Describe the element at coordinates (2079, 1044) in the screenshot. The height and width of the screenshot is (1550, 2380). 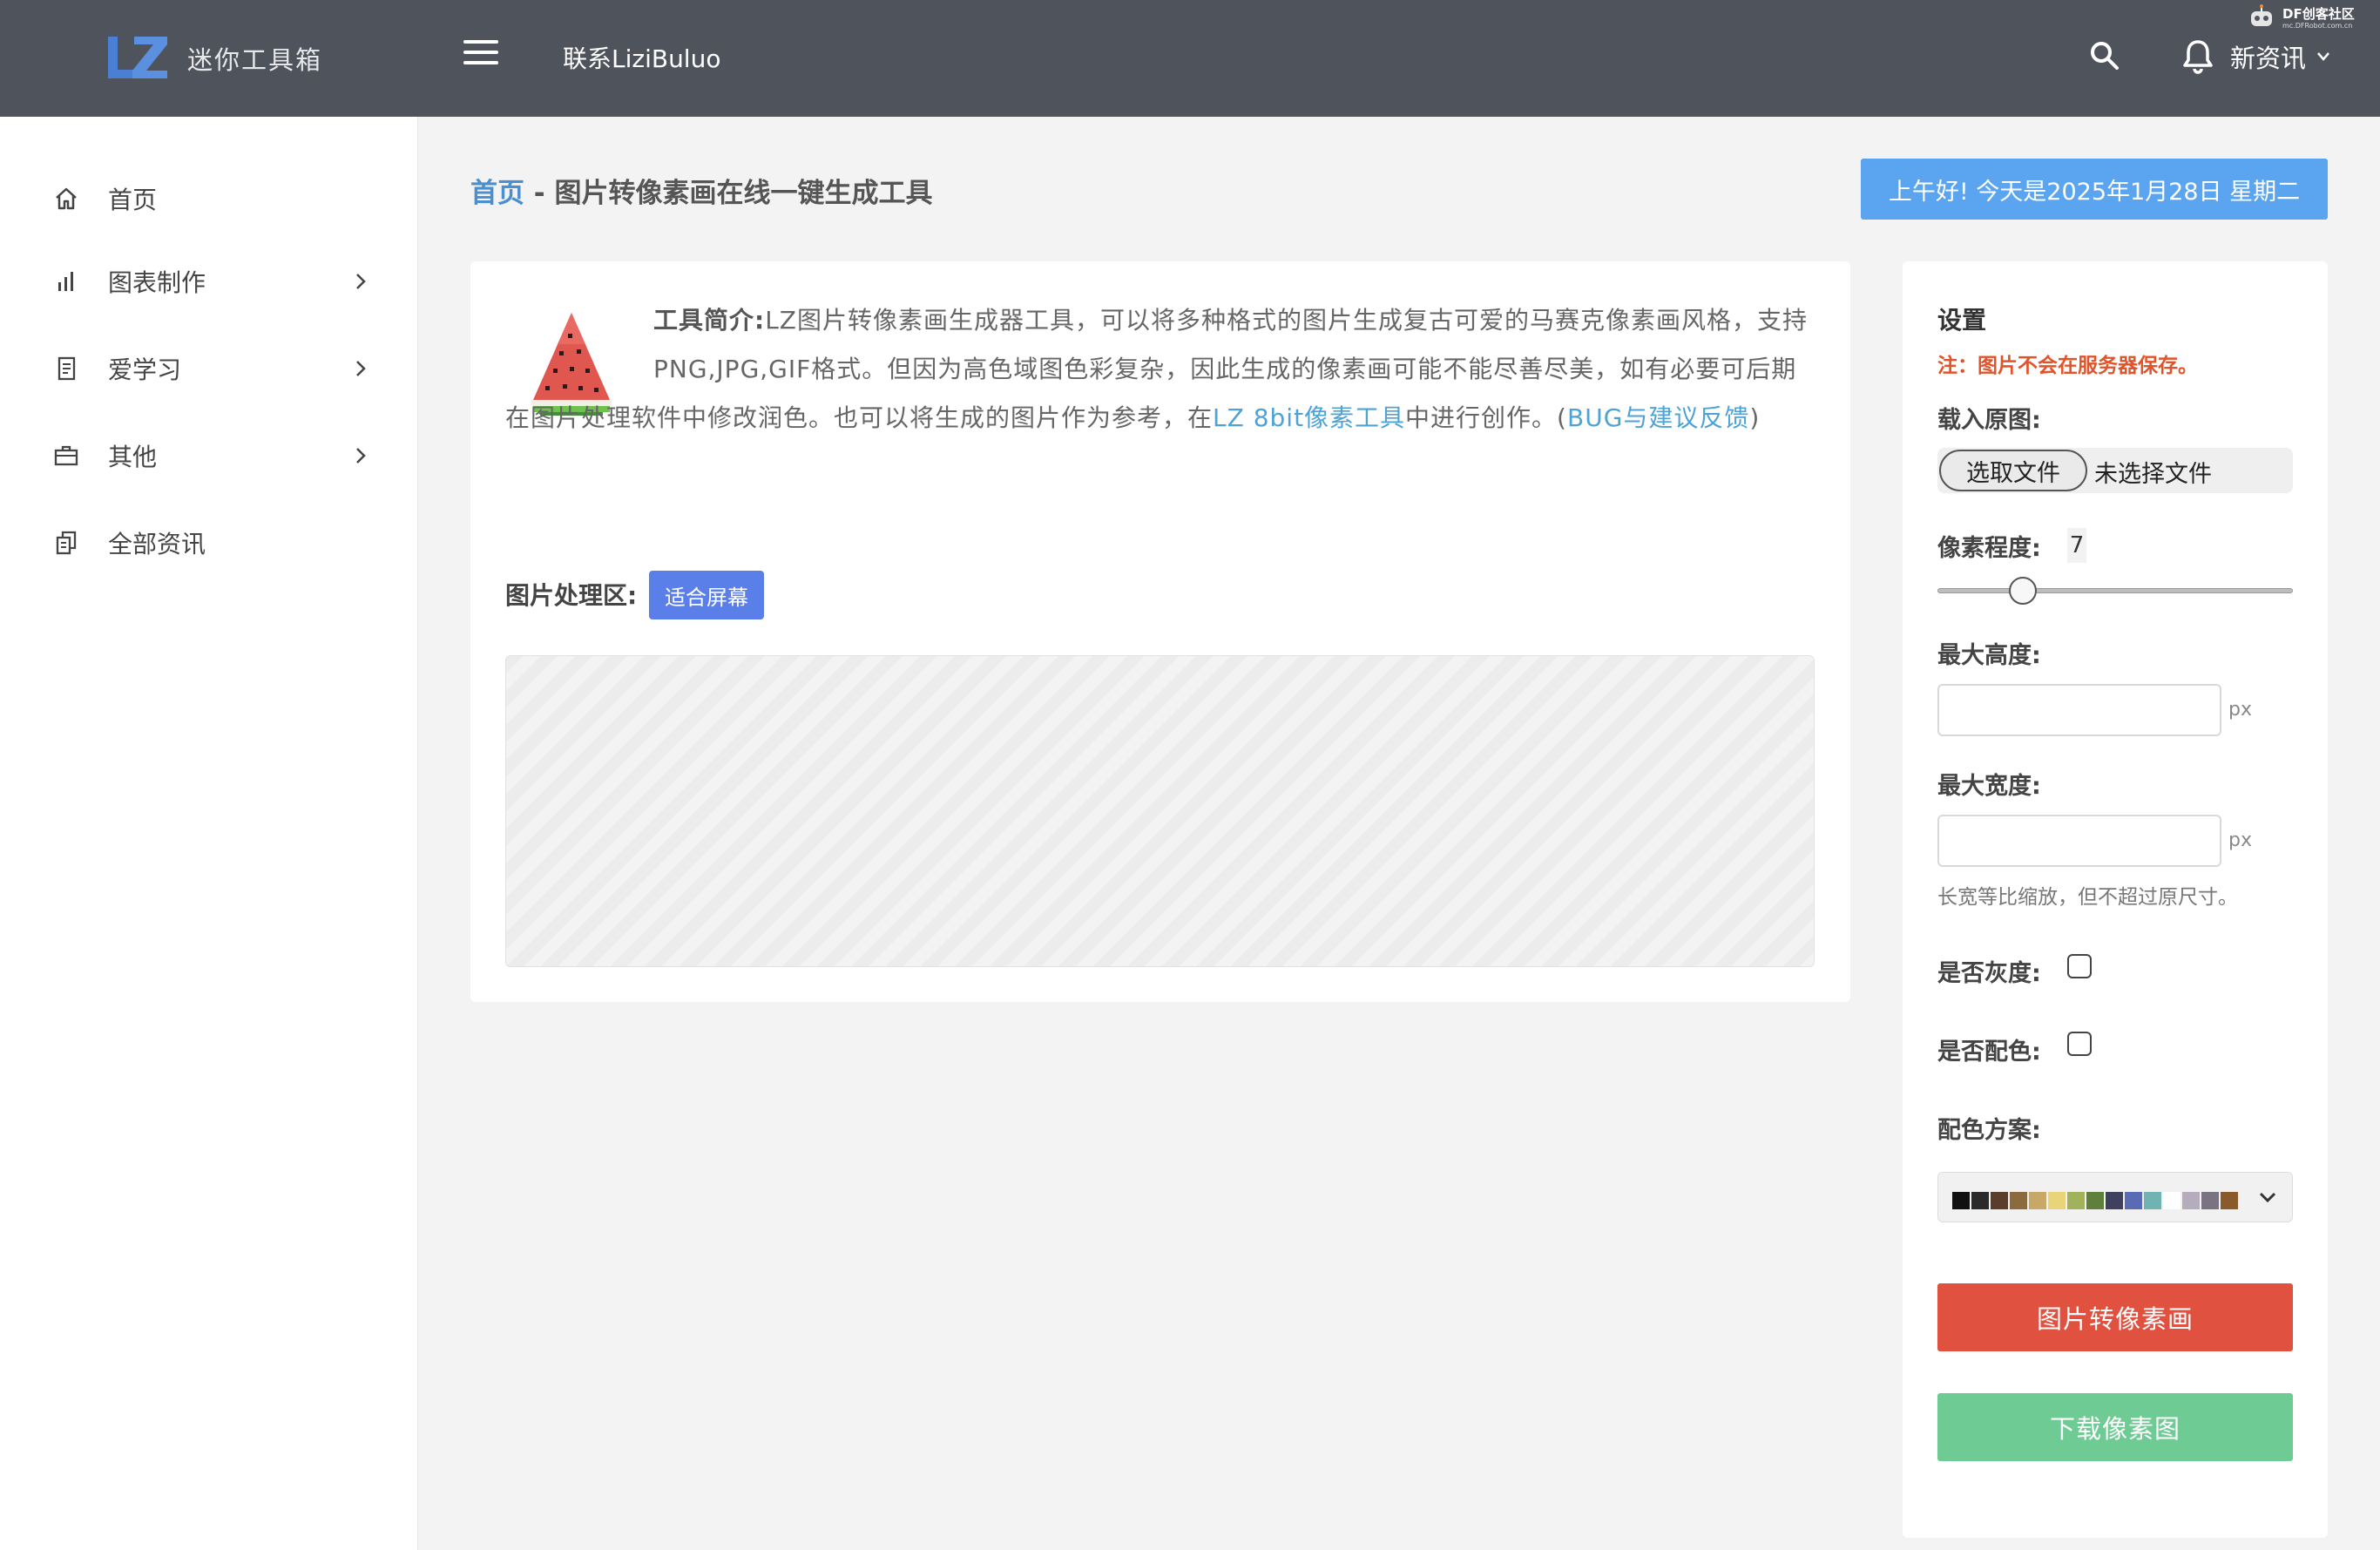
I see `palette-enable-checkbox` at that location.